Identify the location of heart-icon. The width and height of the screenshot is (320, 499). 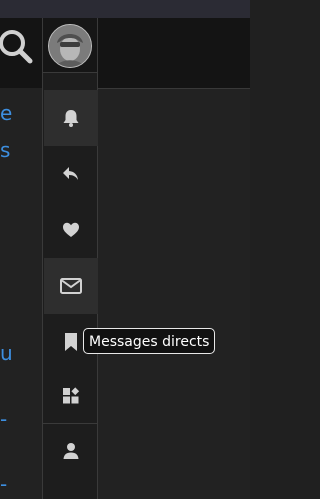
(71, 230).